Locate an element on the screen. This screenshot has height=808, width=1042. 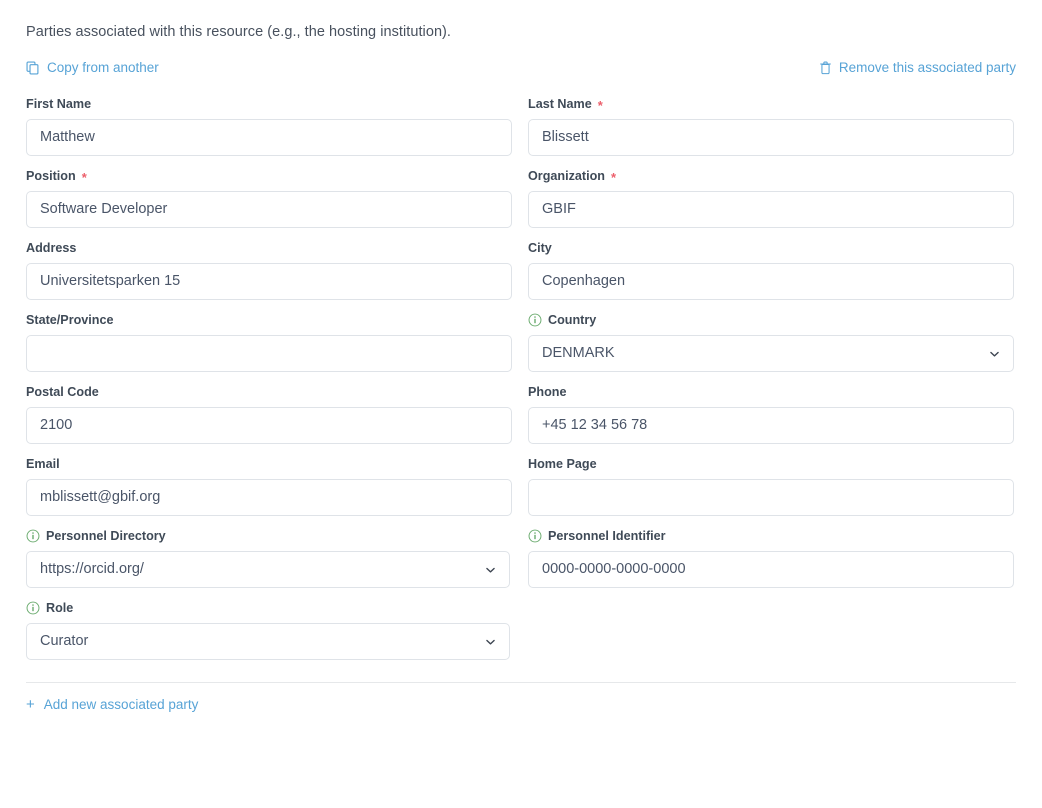
phone-input: +45 12 34 56 78 is located at coordinates (771, 425).